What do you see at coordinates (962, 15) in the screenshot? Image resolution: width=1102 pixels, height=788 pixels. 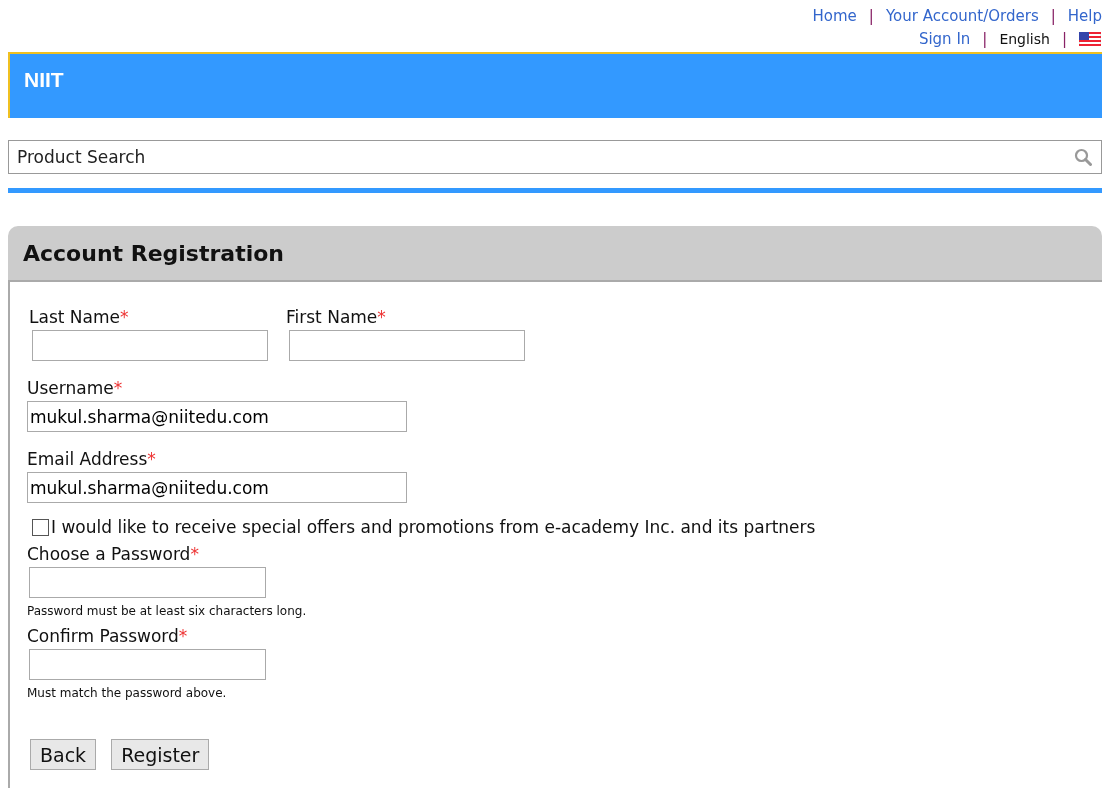 I see `nav-link: Your Account/Orders` at bounding box center [962, 15].